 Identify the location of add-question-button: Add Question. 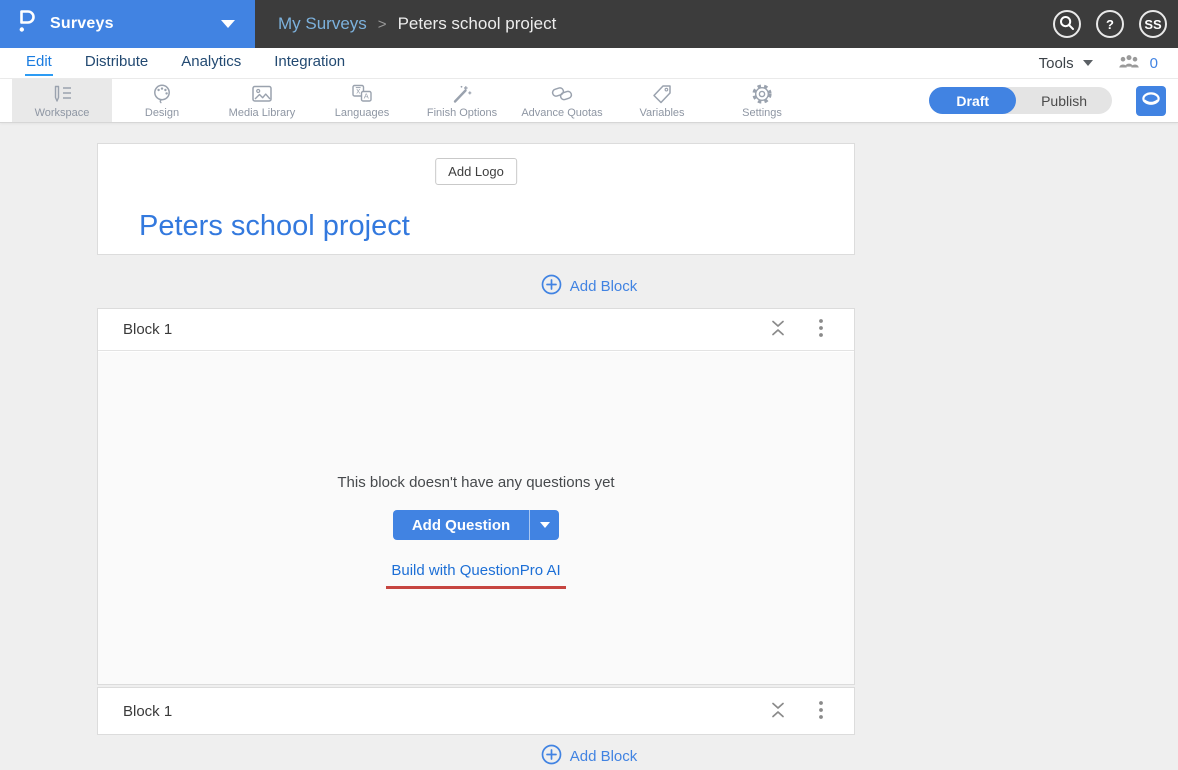
(461, 525).